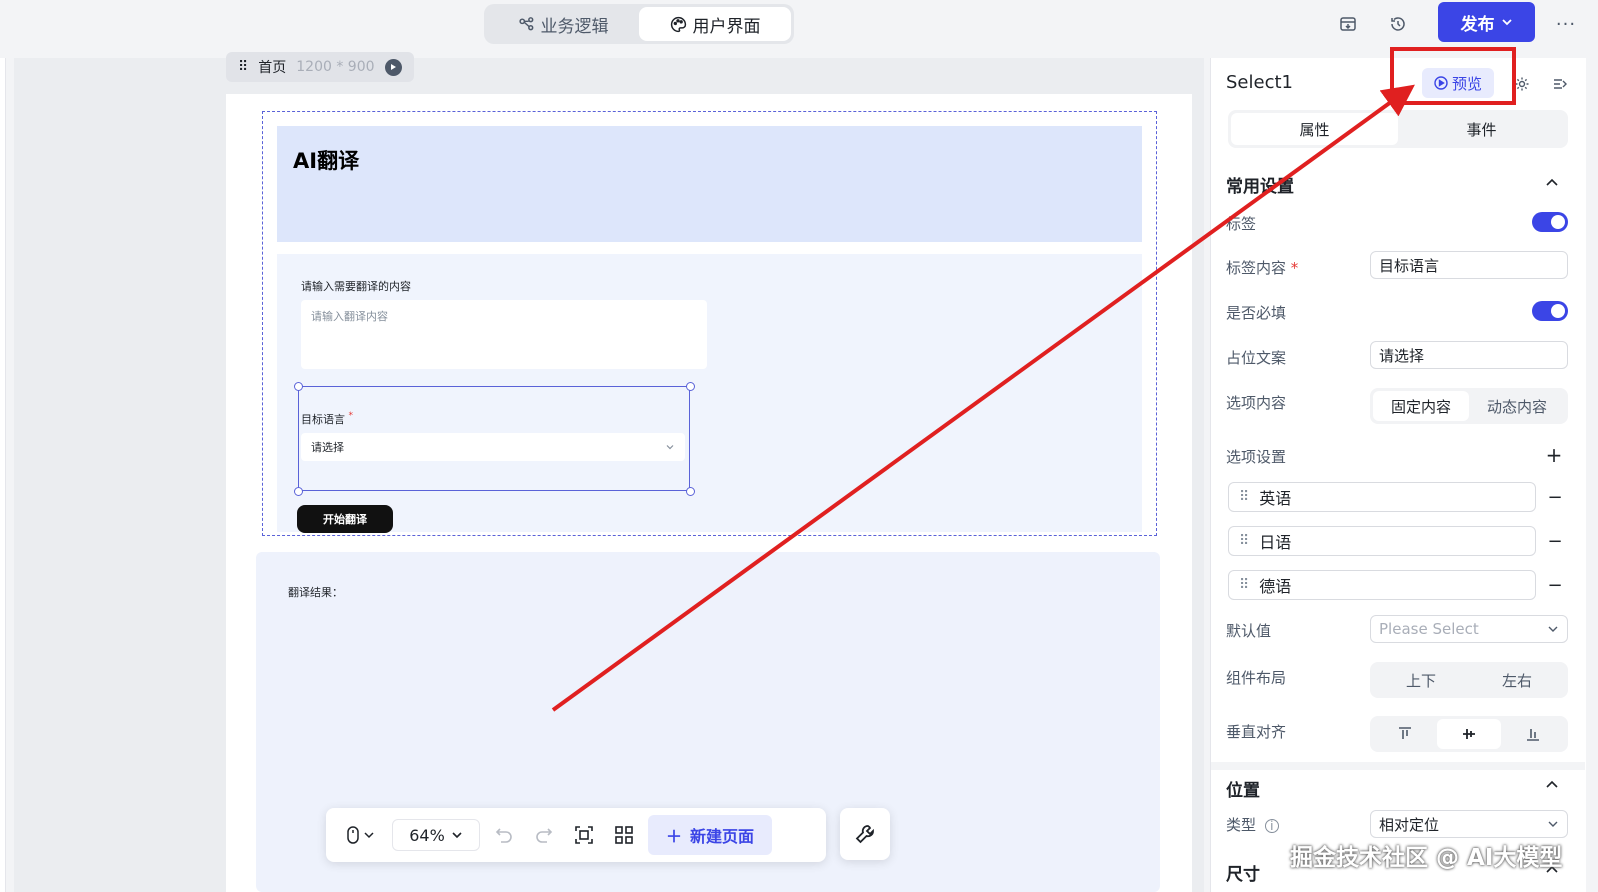  Describe the element at coordinates (1469, 824) in the screenshot. I see `position-type-select: 相对定位` at that location.